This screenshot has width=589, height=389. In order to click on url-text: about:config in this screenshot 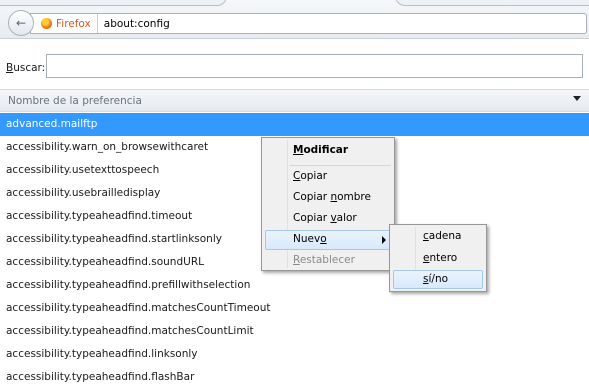, I will do `click(134, 24)`.